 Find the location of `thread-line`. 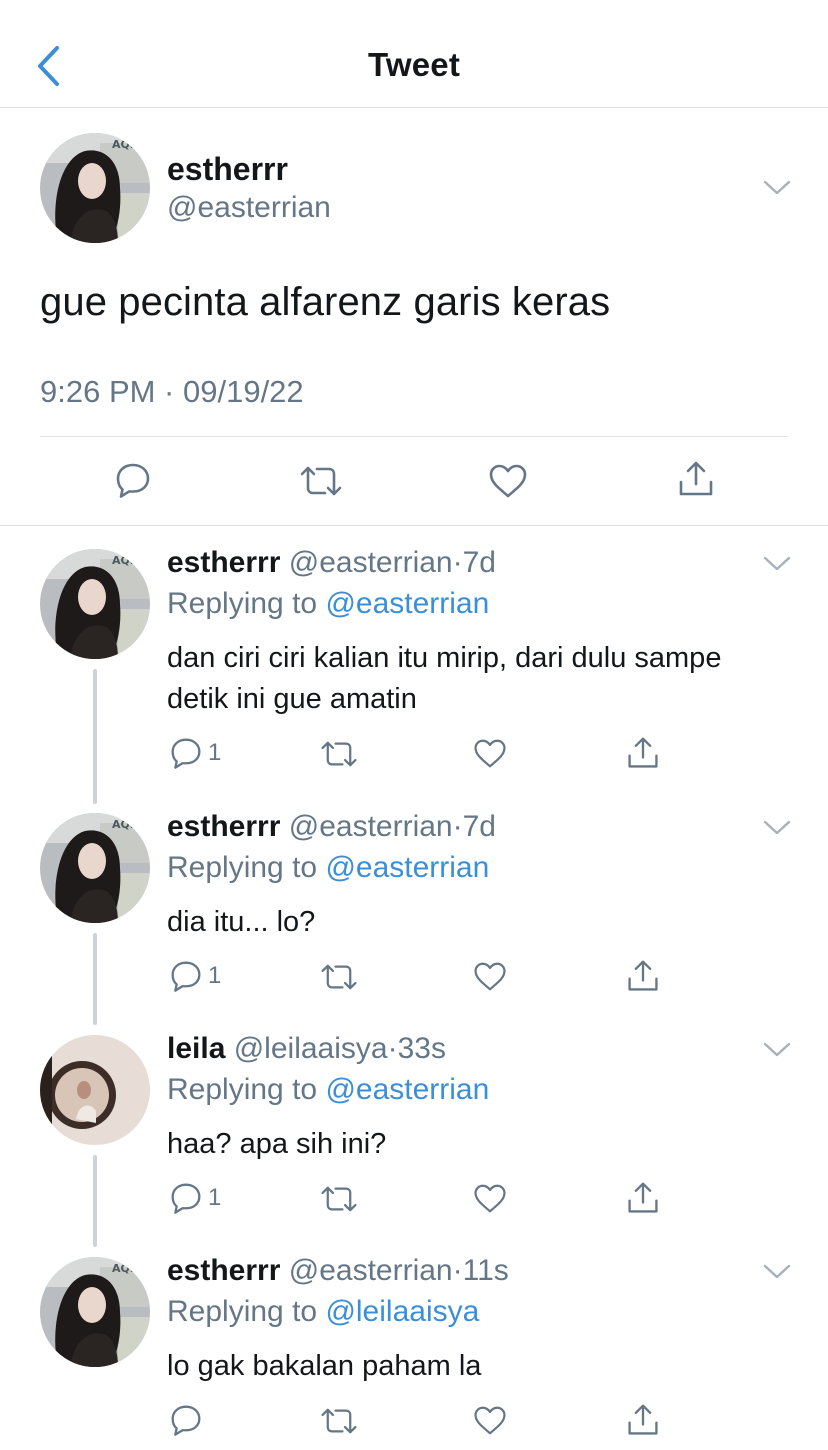

thread-line is located at coordinates (95, 736).